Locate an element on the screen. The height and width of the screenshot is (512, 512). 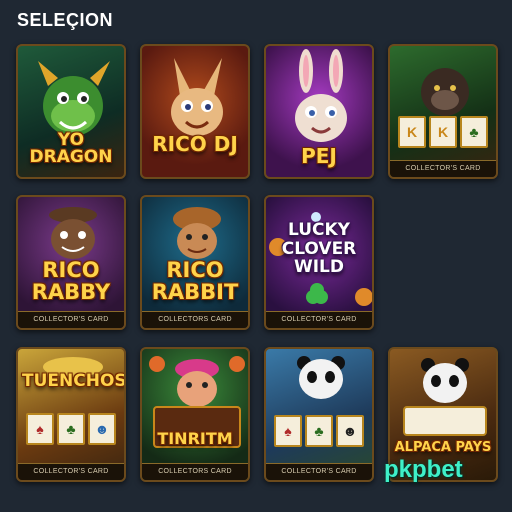
card-title: RICO RABBIT is located at coordinates (195, 281).